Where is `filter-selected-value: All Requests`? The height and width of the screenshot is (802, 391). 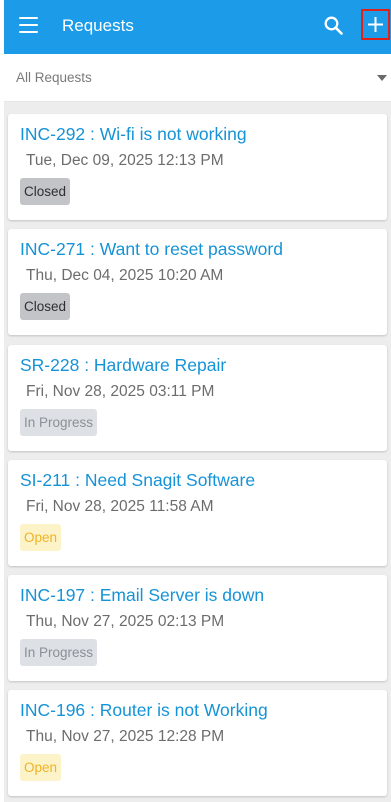 filter-selected-value: All Requests is located at coordinates (54, 77).